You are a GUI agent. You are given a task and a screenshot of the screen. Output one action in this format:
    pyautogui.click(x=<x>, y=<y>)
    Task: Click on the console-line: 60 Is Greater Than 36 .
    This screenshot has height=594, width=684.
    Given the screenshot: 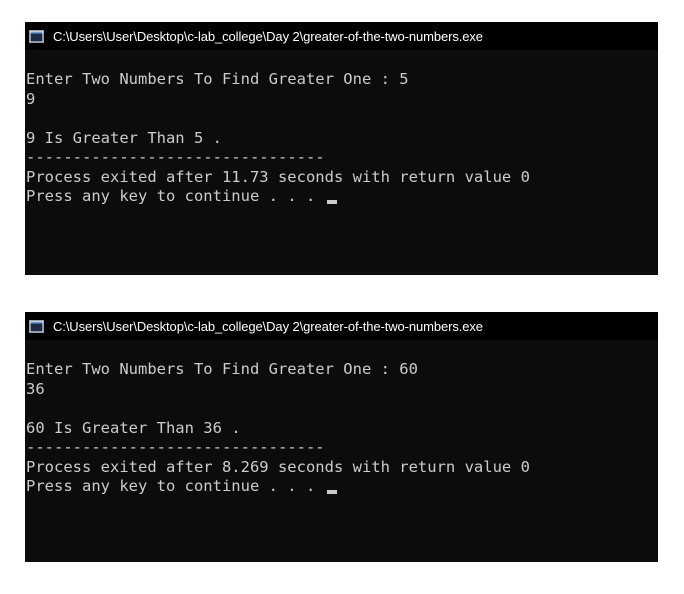 What is the action you would take?
    pyautogui.click(x=133, y=427)
    